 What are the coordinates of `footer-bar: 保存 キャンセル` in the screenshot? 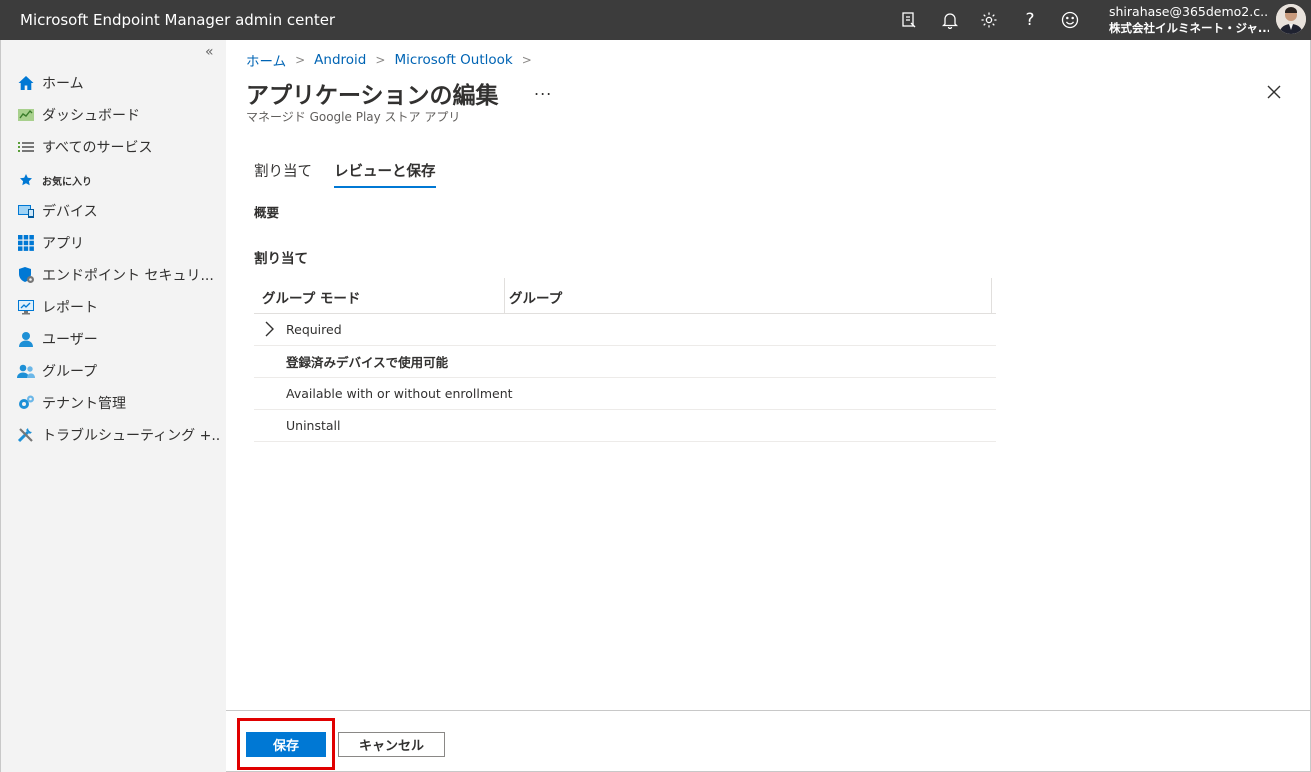 It's located at (768, 741).